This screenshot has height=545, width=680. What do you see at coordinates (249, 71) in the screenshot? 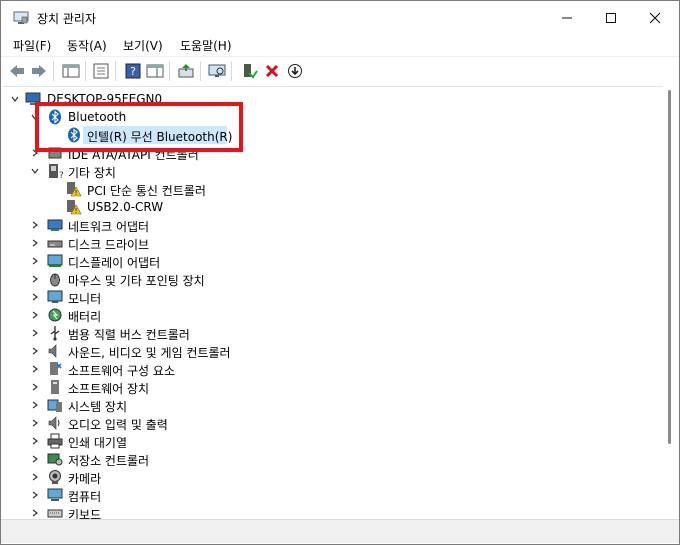
I see `enable-device-icon` at bounding box center [249, 71].